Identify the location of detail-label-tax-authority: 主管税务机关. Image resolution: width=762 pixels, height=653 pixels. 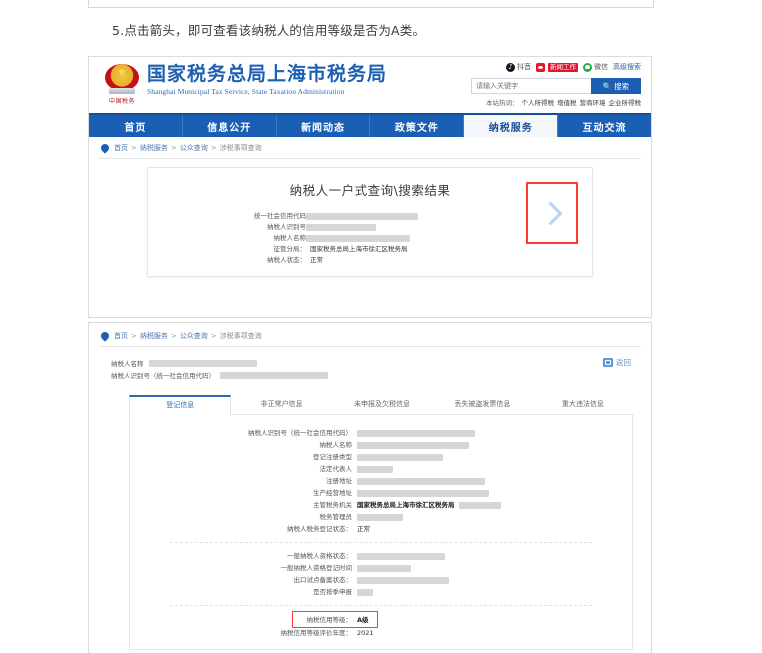
(332, 505).